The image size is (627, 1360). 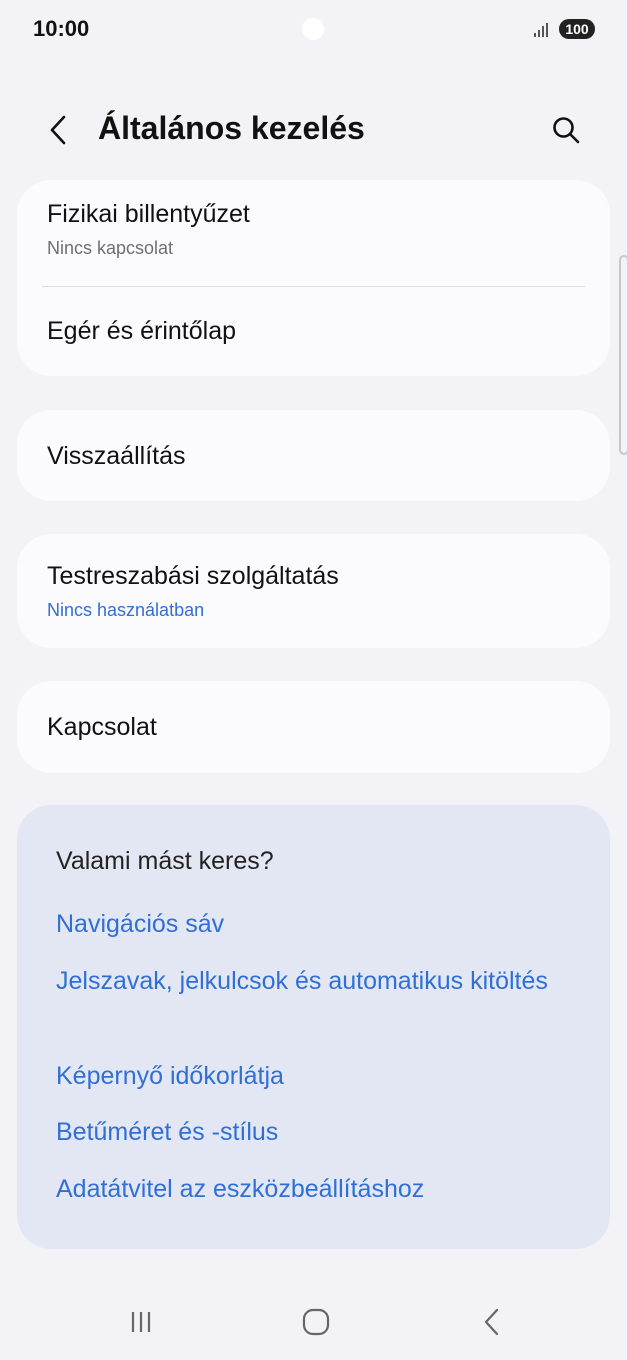 I want to click on list-item-contact: Kapcsolat, so click(x=313, y=727).